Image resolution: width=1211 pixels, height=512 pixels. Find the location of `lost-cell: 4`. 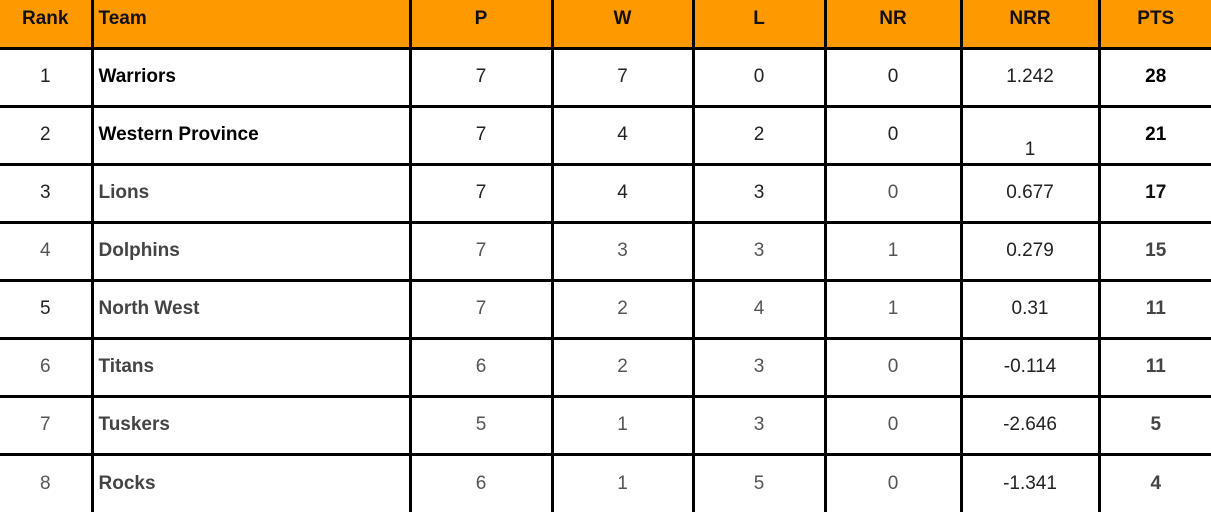

lost-cell: 4 is located at coordinates (760, 310).